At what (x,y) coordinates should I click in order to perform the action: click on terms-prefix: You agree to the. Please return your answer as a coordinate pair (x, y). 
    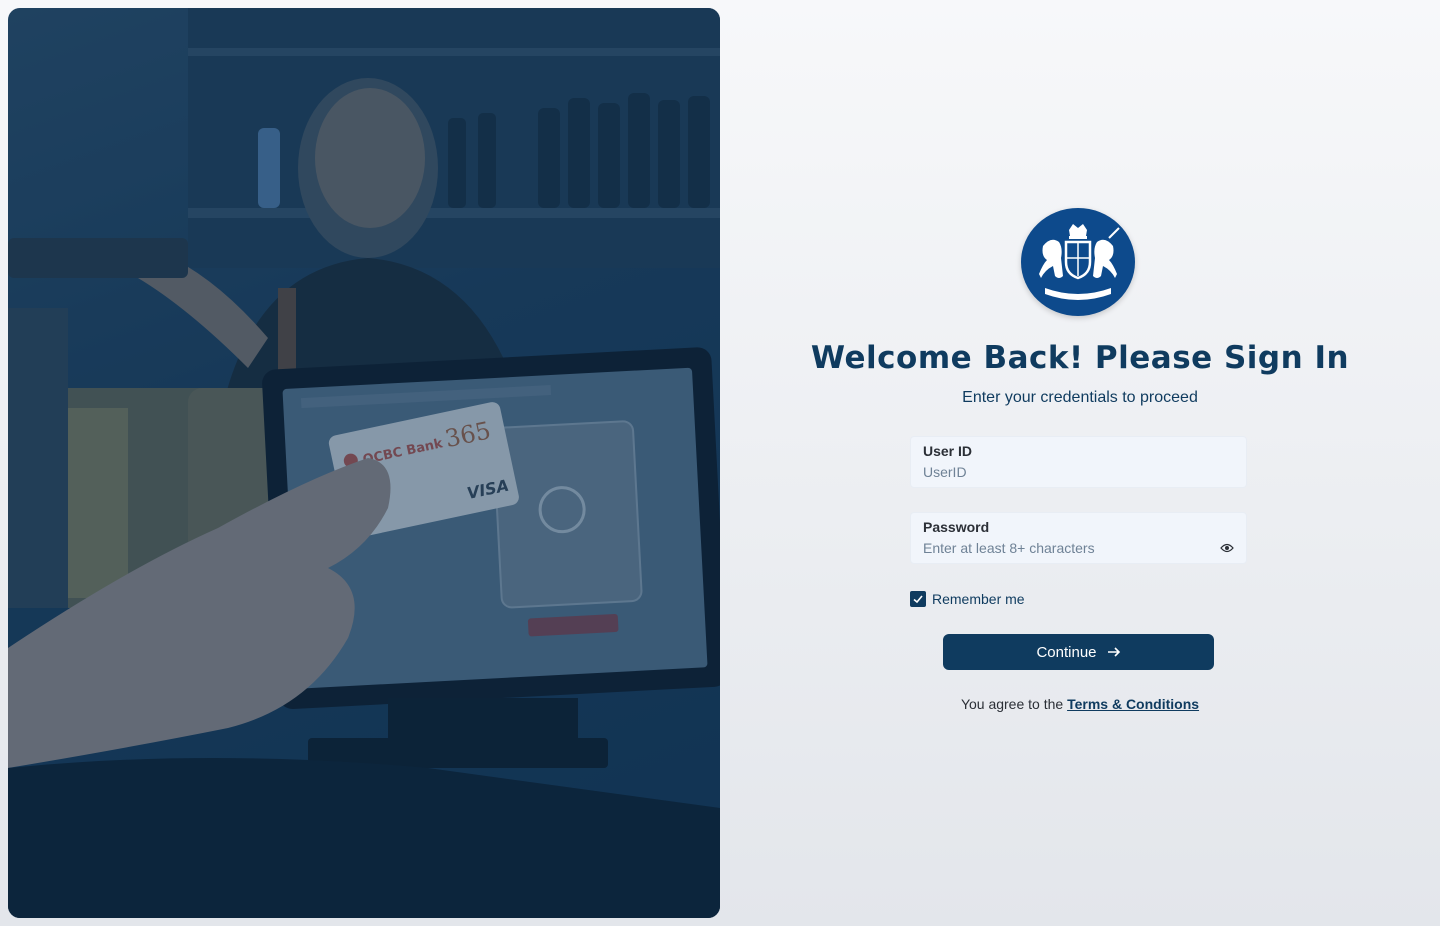
    Looking at the image, I should click on (1012, 704).